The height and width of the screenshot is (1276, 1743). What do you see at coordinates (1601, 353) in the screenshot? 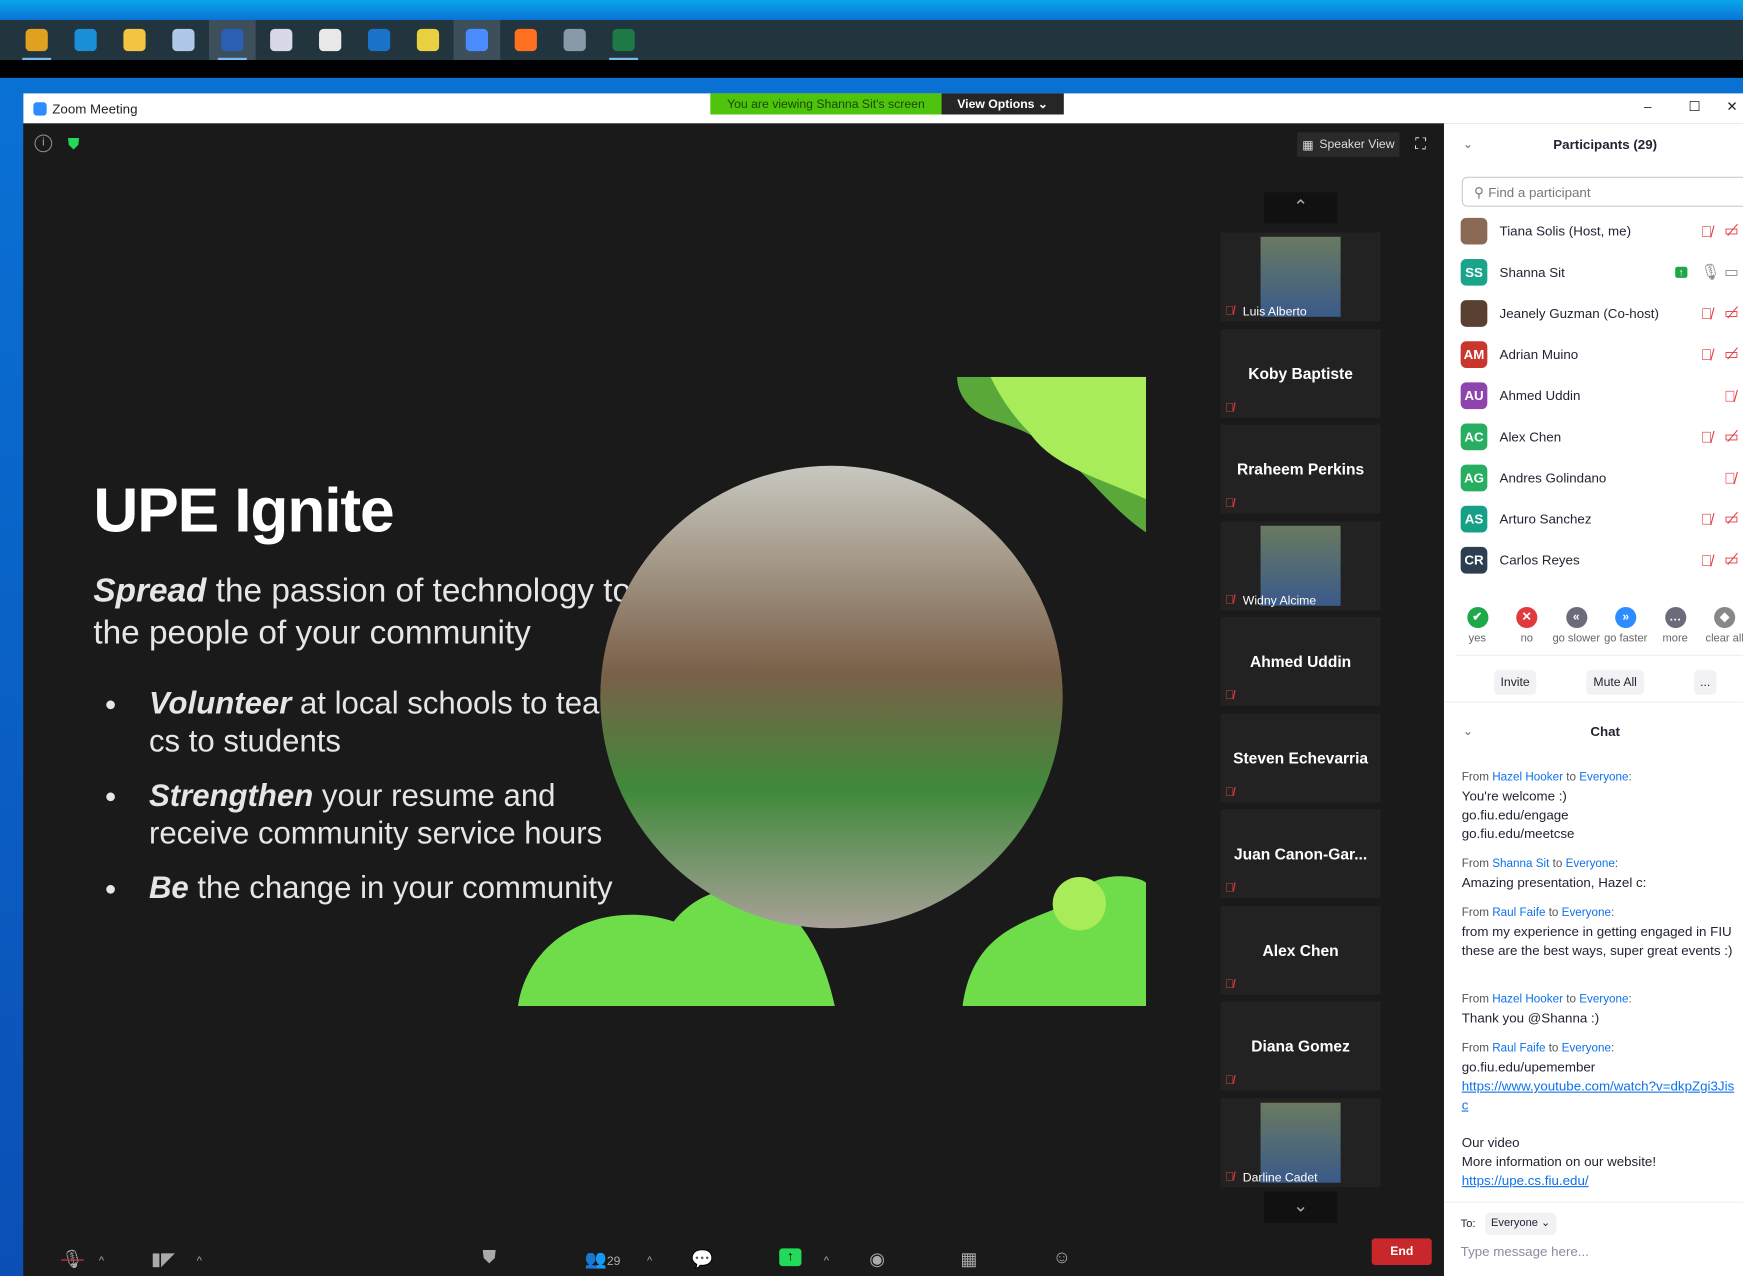
I see `participant-row: AM Adrian Muino 🎙̸ ▭̸` at bounding box center [1601, 353].